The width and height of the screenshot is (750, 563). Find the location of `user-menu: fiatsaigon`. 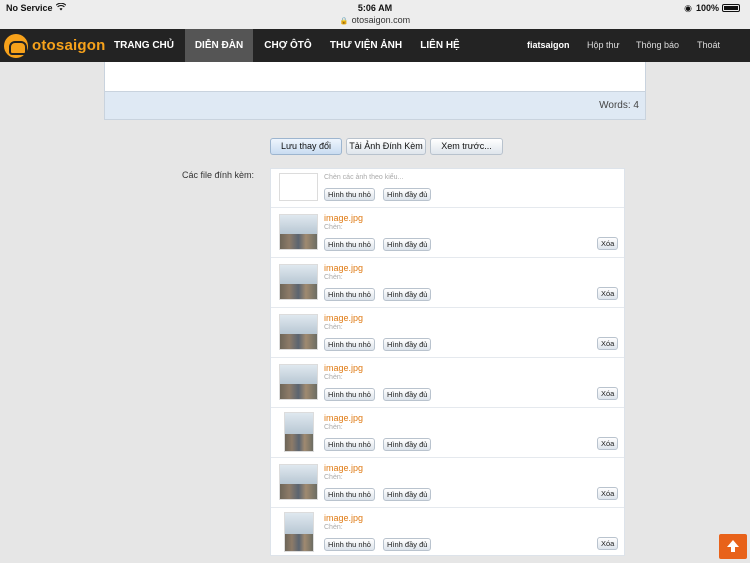

user-menu: fiatsaigon is located at coordinates (548, 45).